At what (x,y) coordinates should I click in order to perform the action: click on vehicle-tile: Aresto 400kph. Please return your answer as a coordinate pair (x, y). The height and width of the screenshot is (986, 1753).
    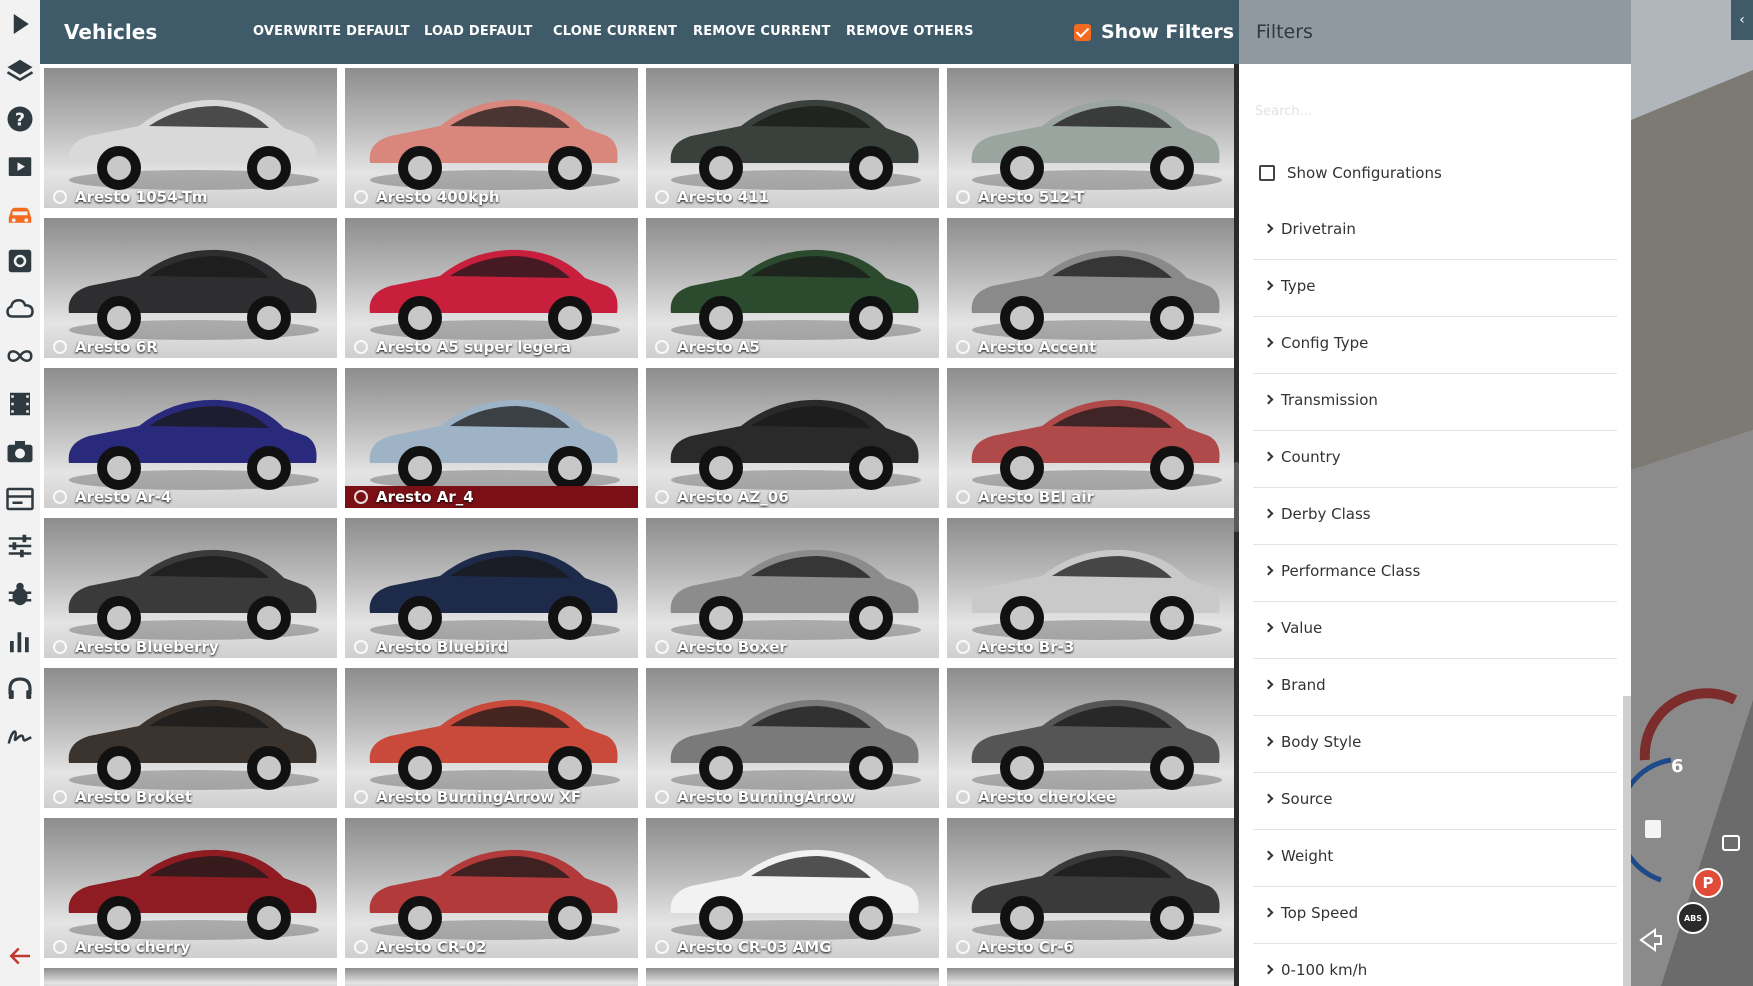
    Looking at the image, I should click on (491, 138).